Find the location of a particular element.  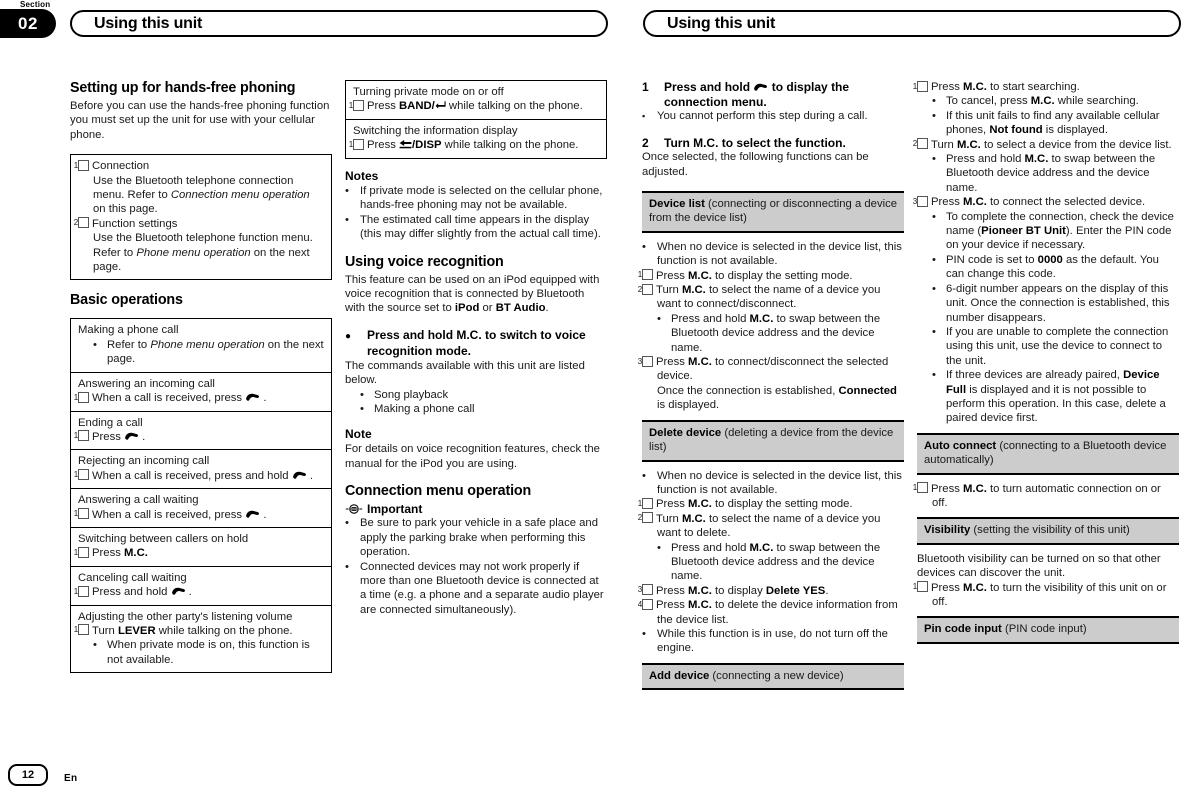

important-label: Important is located at coordinates (395, 508).